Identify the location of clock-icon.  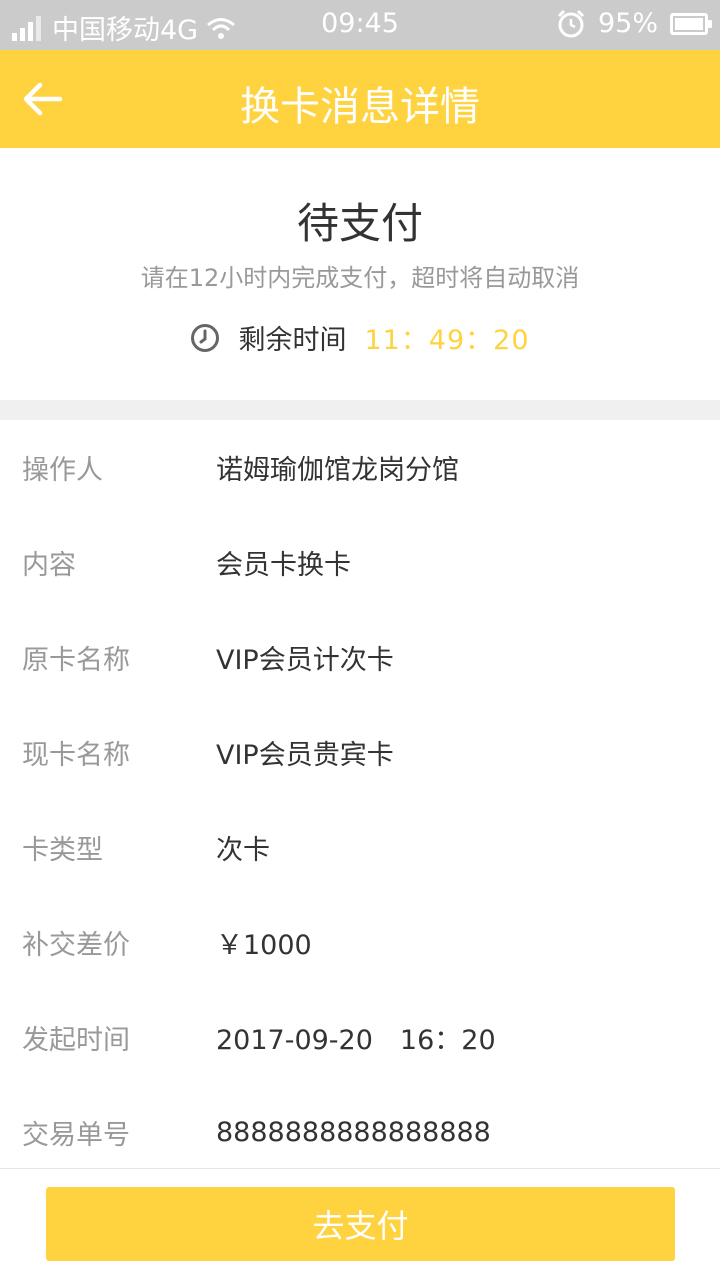
(205, 337).